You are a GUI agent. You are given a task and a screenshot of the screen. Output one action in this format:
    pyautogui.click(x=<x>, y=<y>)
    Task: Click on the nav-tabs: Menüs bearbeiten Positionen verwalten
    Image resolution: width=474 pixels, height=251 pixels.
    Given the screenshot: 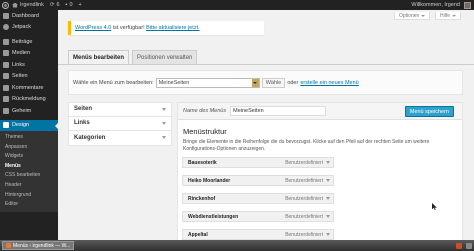 What is the action you would take?
    pyautogui.click(x=133, y=57)
    